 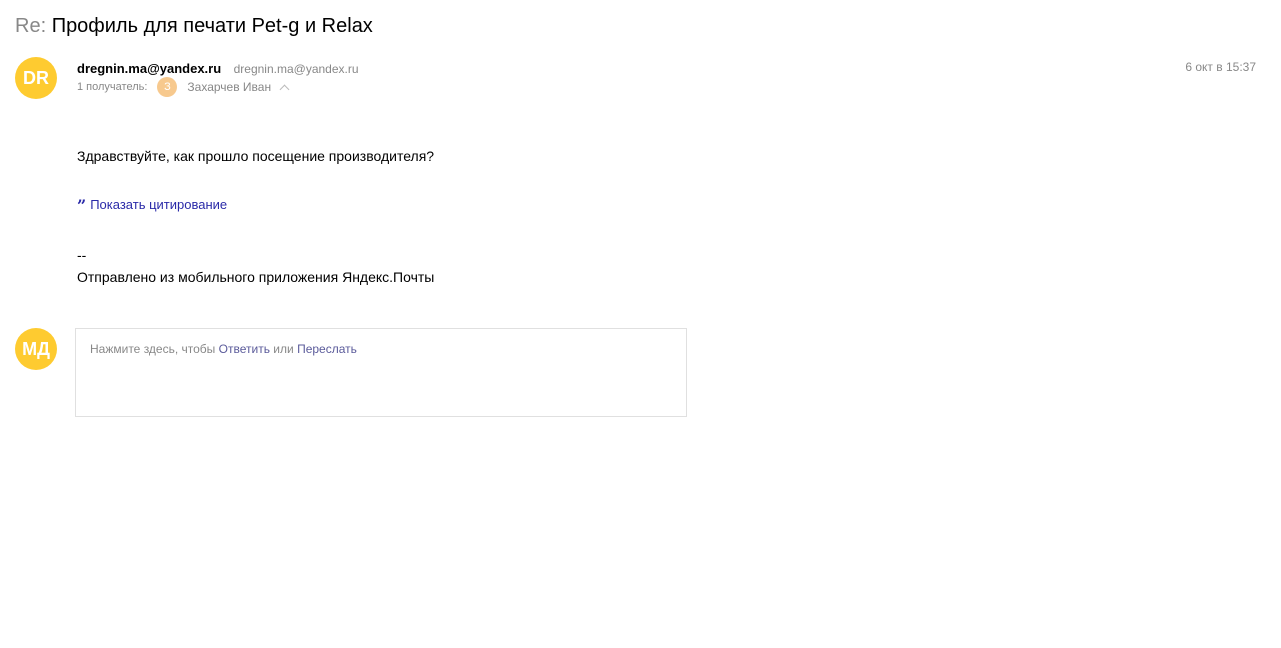 I want to click on show-quote-label: Показать цитирование, so click(x=159, y=204).